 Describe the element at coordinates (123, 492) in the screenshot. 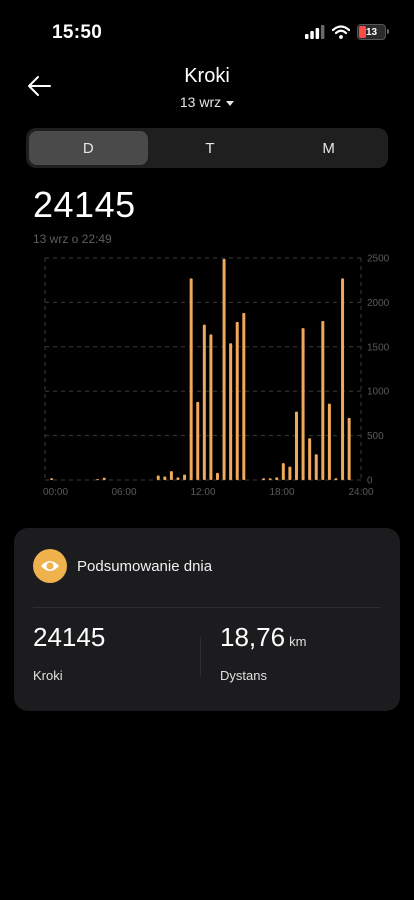

I see `x-tick-label: 06:00` at that location.